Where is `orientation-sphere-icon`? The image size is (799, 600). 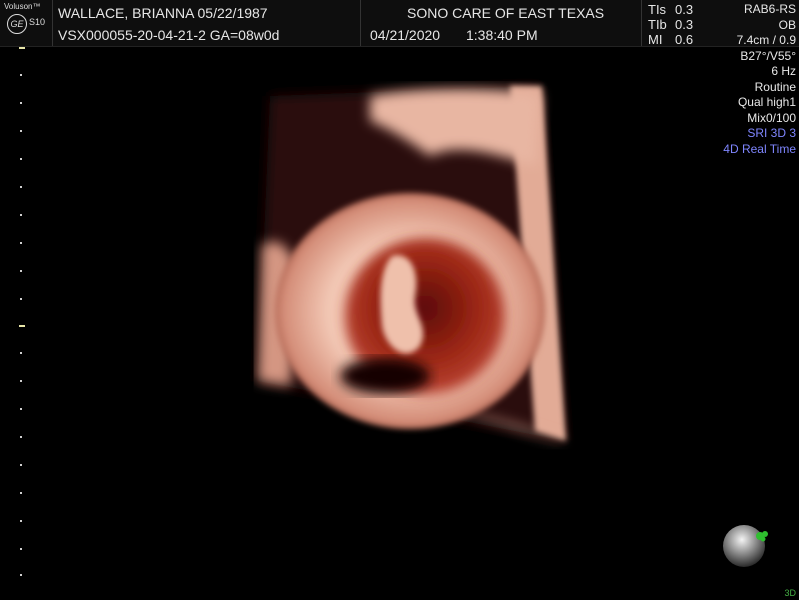
orientation-sphere-icon is located at coordinates (746, 546).